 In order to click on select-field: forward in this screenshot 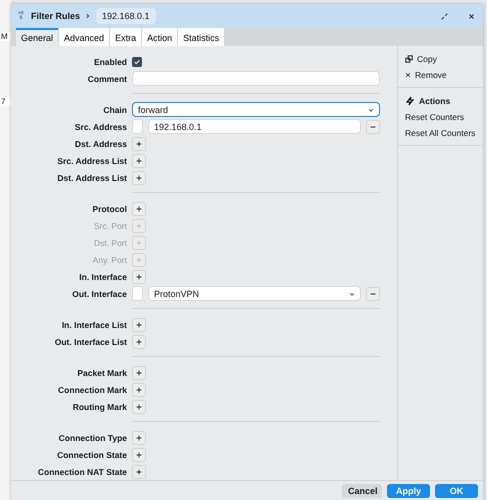, I will do `click(256, 109)`.